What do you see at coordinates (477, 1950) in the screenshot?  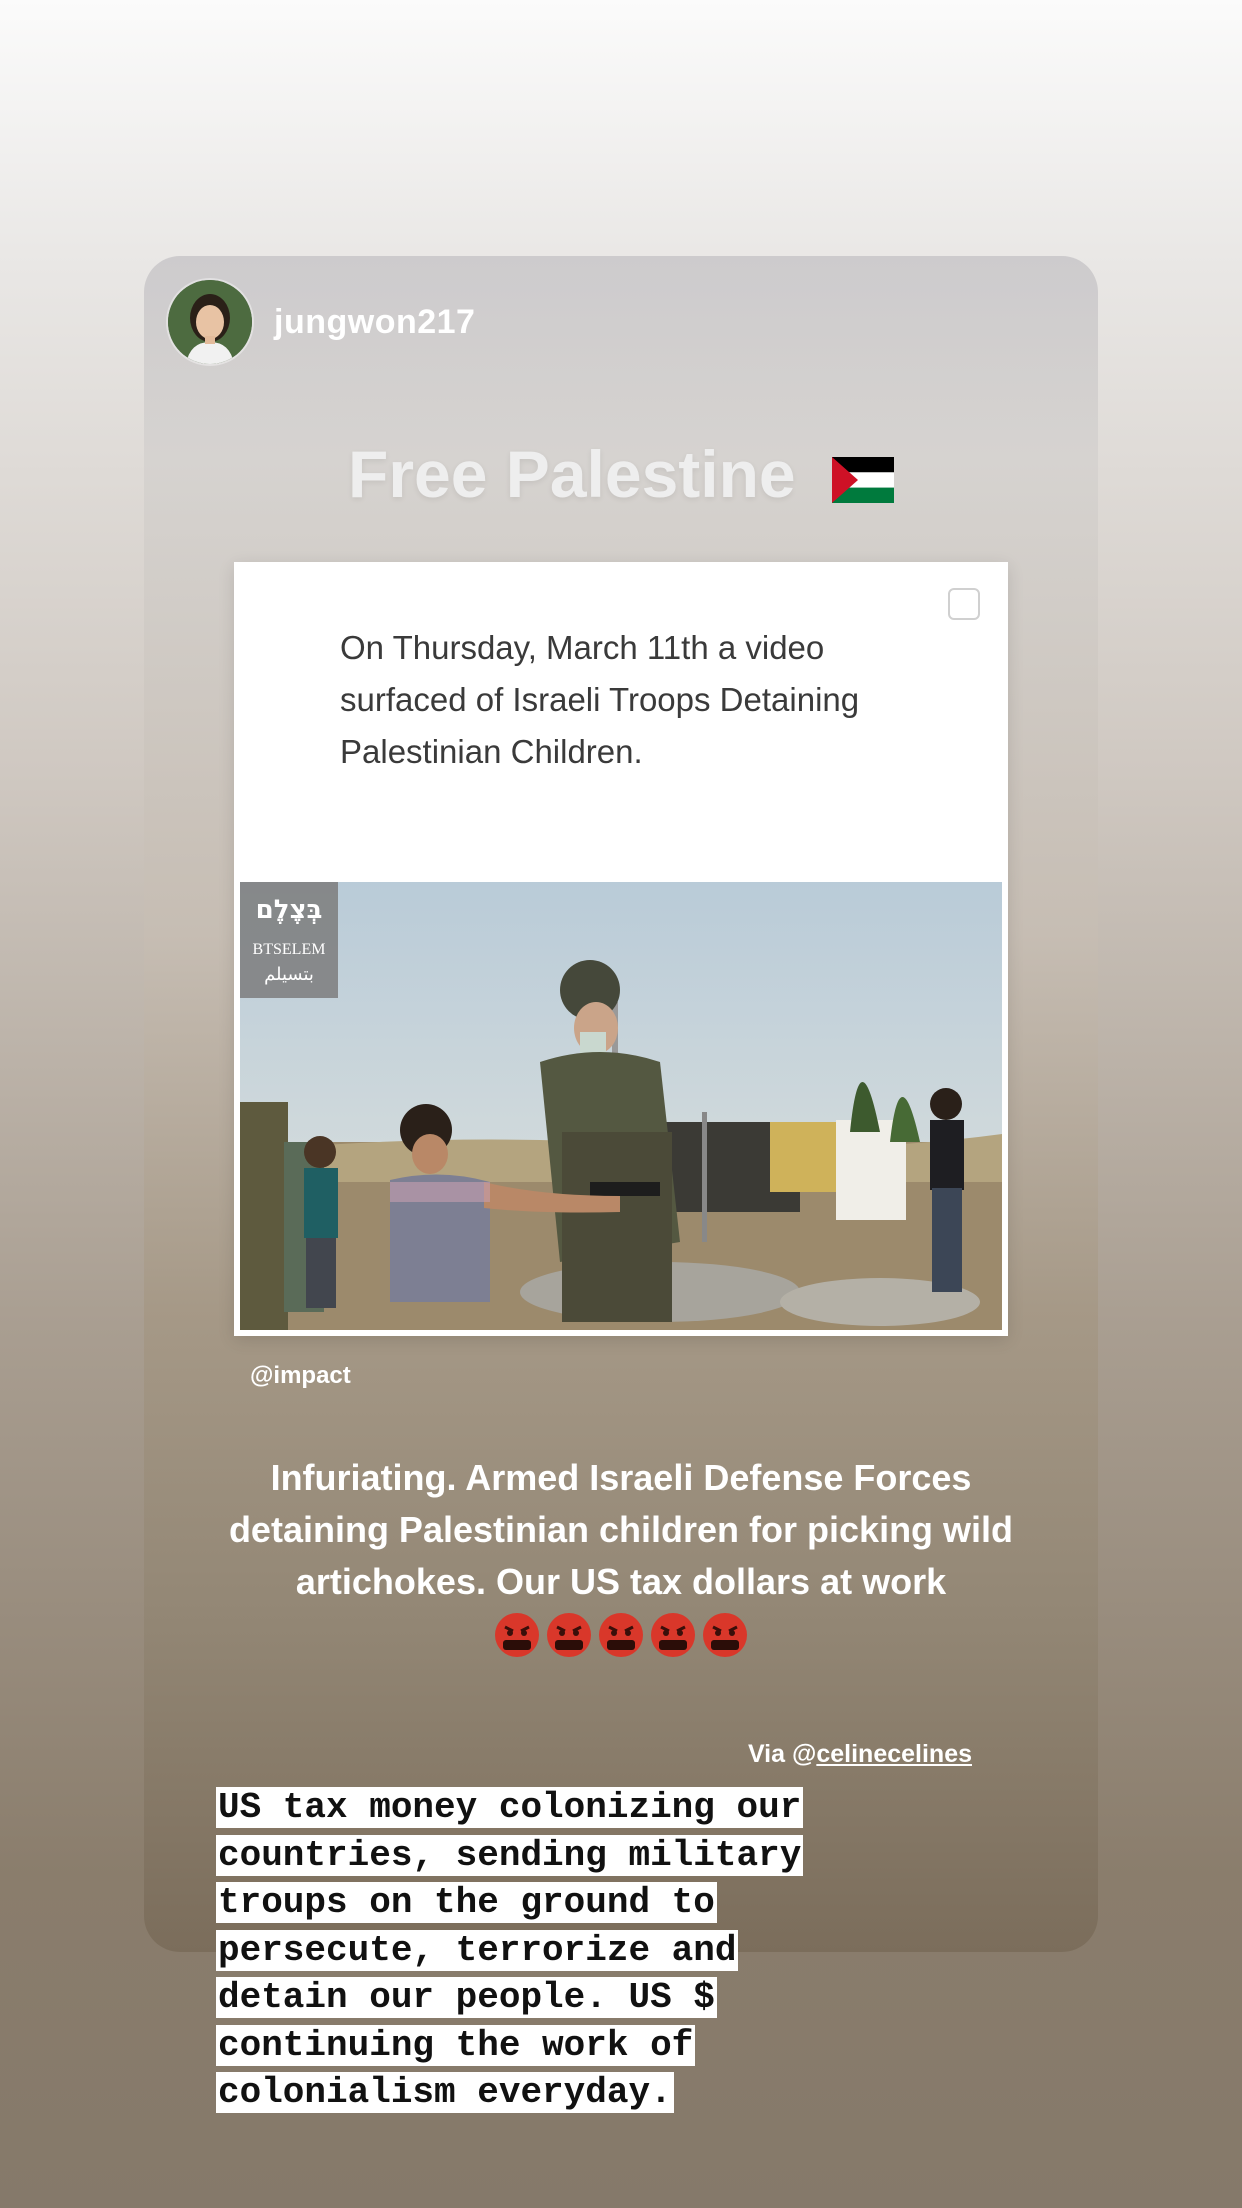 I see `caption-line: persecute, terrorize and` at bounding box center [477, 1950].